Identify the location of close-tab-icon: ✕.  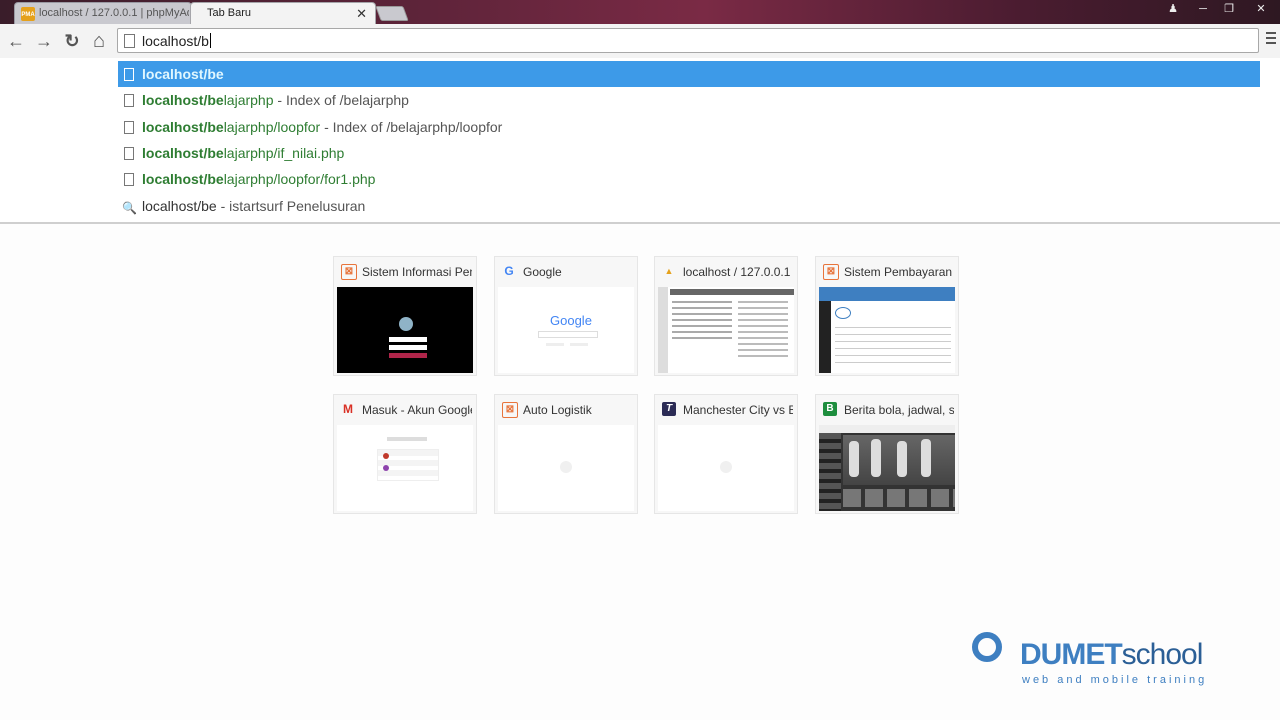
(361, 14).